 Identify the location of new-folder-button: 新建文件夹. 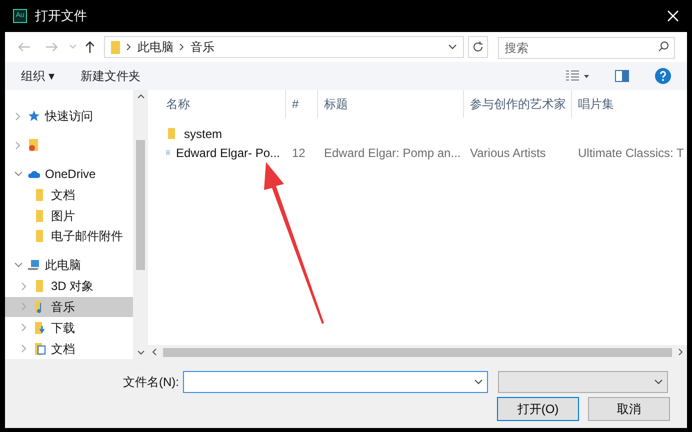
(110, 76).